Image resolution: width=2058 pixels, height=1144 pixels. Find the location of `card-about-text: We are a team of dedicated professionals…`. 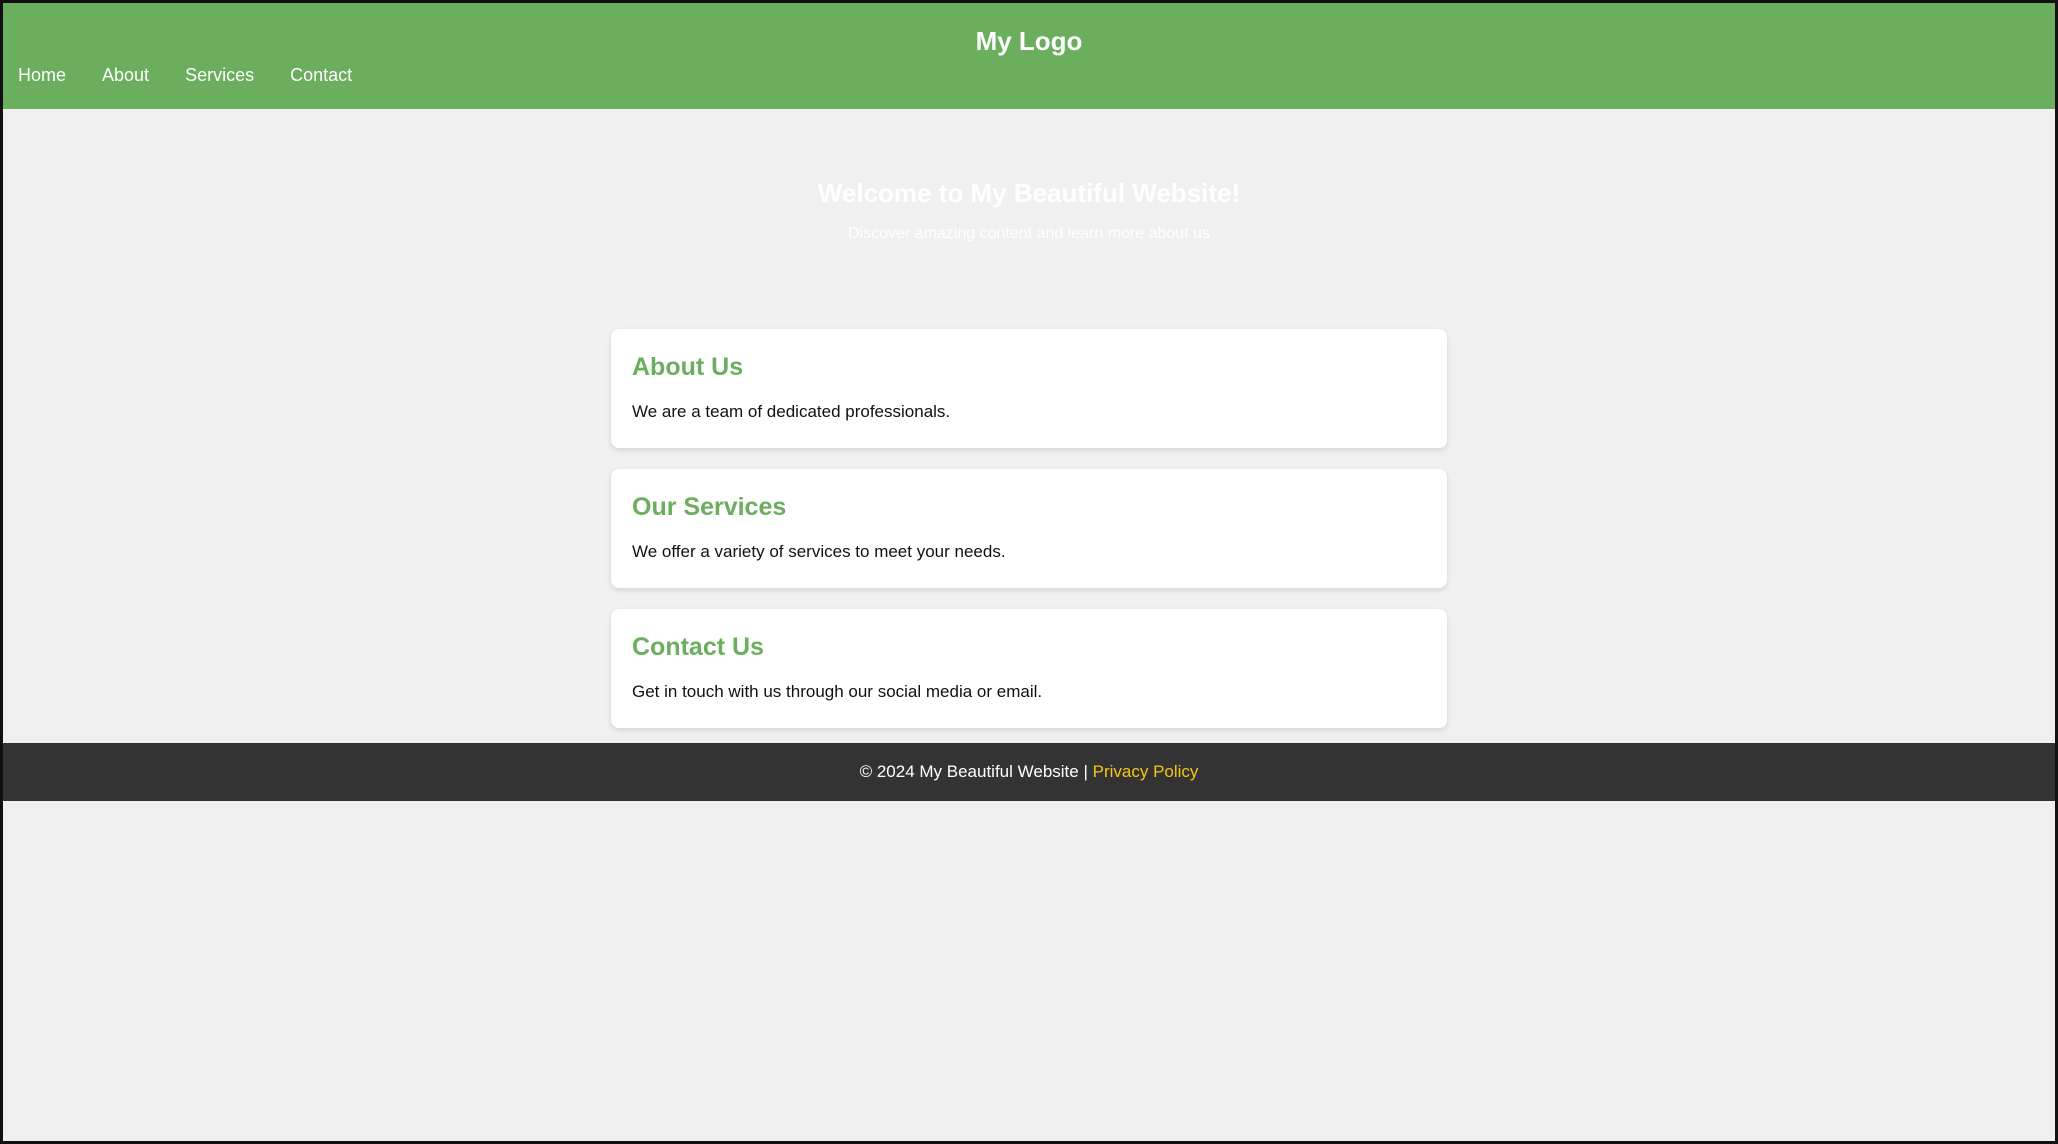

card-about-text: We are a team of dedicated professionals… is located at coordinates (791, 411).